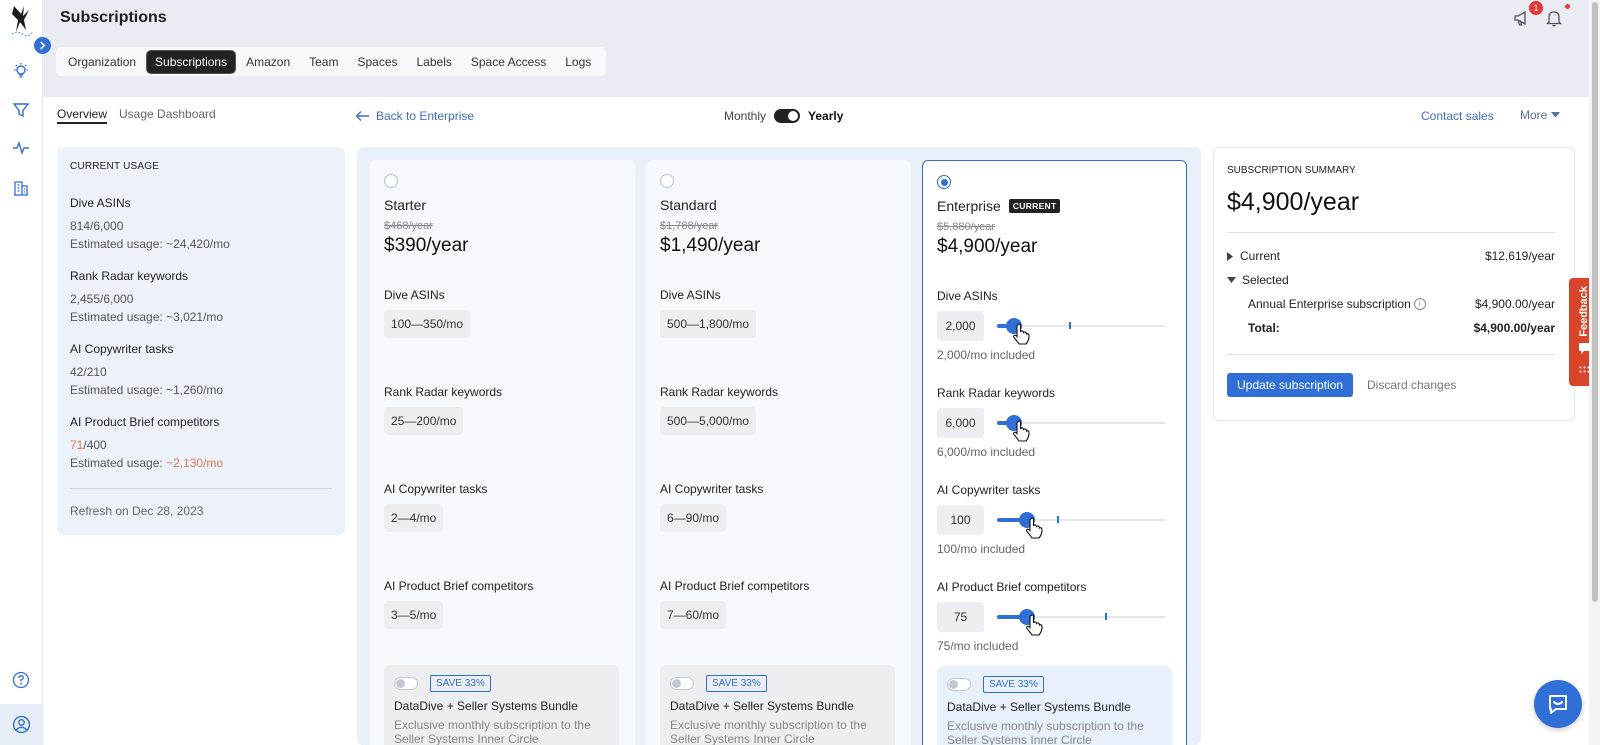  Describe the element at coordinates (708, 313) in the screenshot. I see `plan-feature: Dive ASINs 500—1,800/mo` at that location.